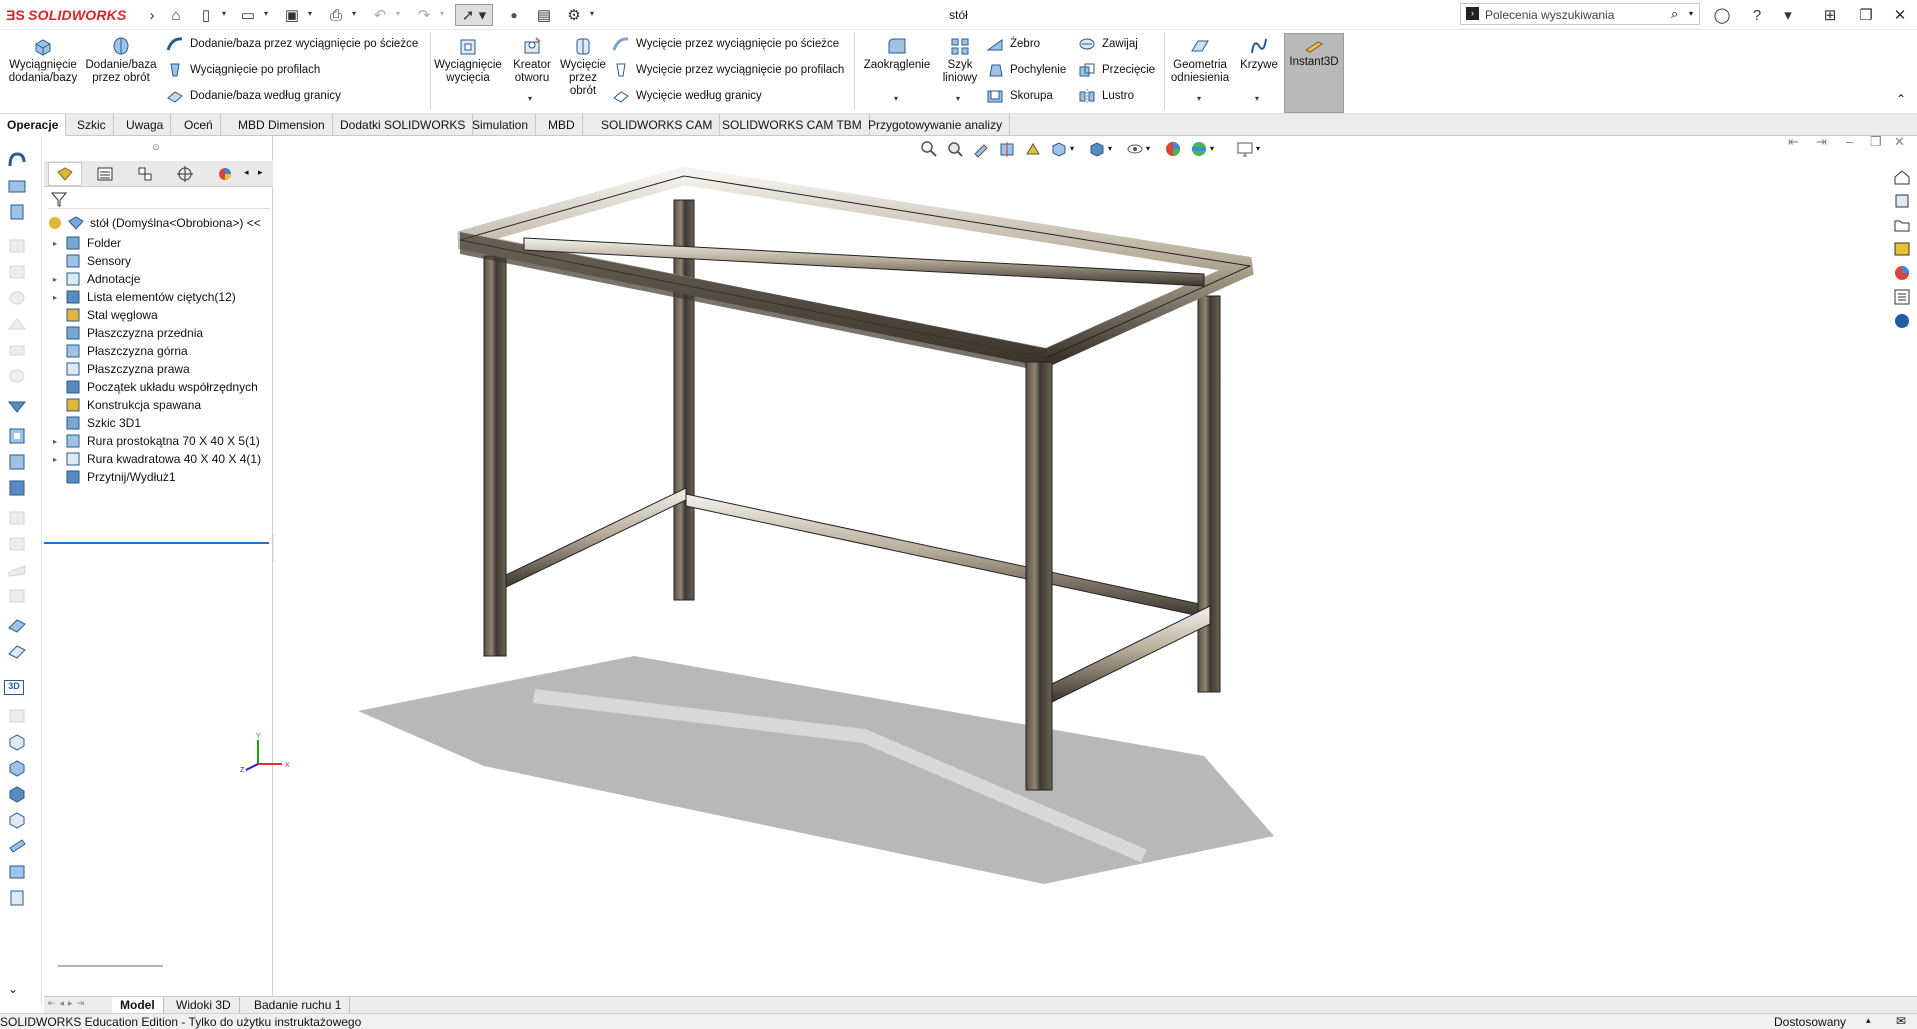 The image size is (1917, 1029). Describe the element at coordinates (1899, 142) in the screenshot. I see `viewport-close-icon: ✕` at that location.